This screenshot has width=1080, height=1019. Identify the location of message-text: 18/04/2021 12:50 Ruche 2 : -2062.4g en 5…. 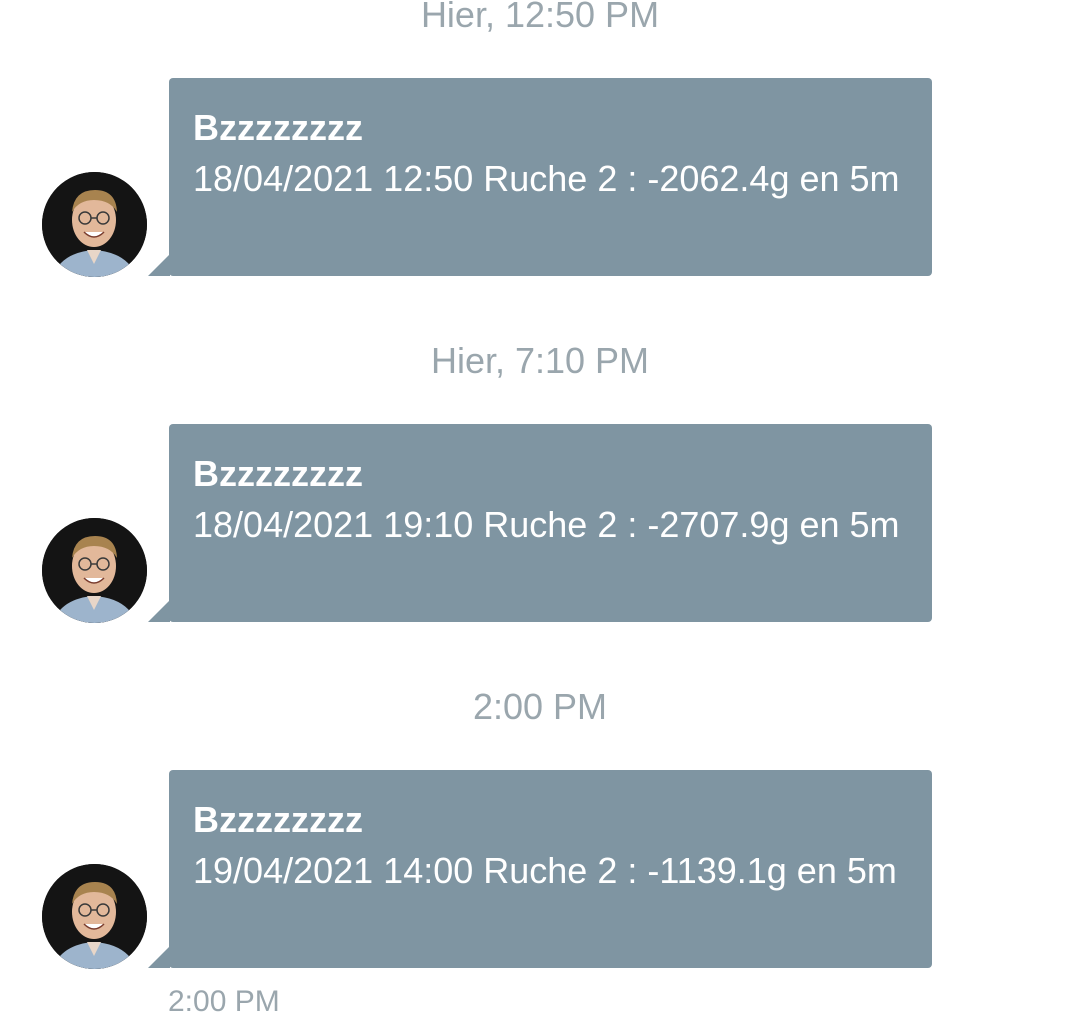
(546, 178).